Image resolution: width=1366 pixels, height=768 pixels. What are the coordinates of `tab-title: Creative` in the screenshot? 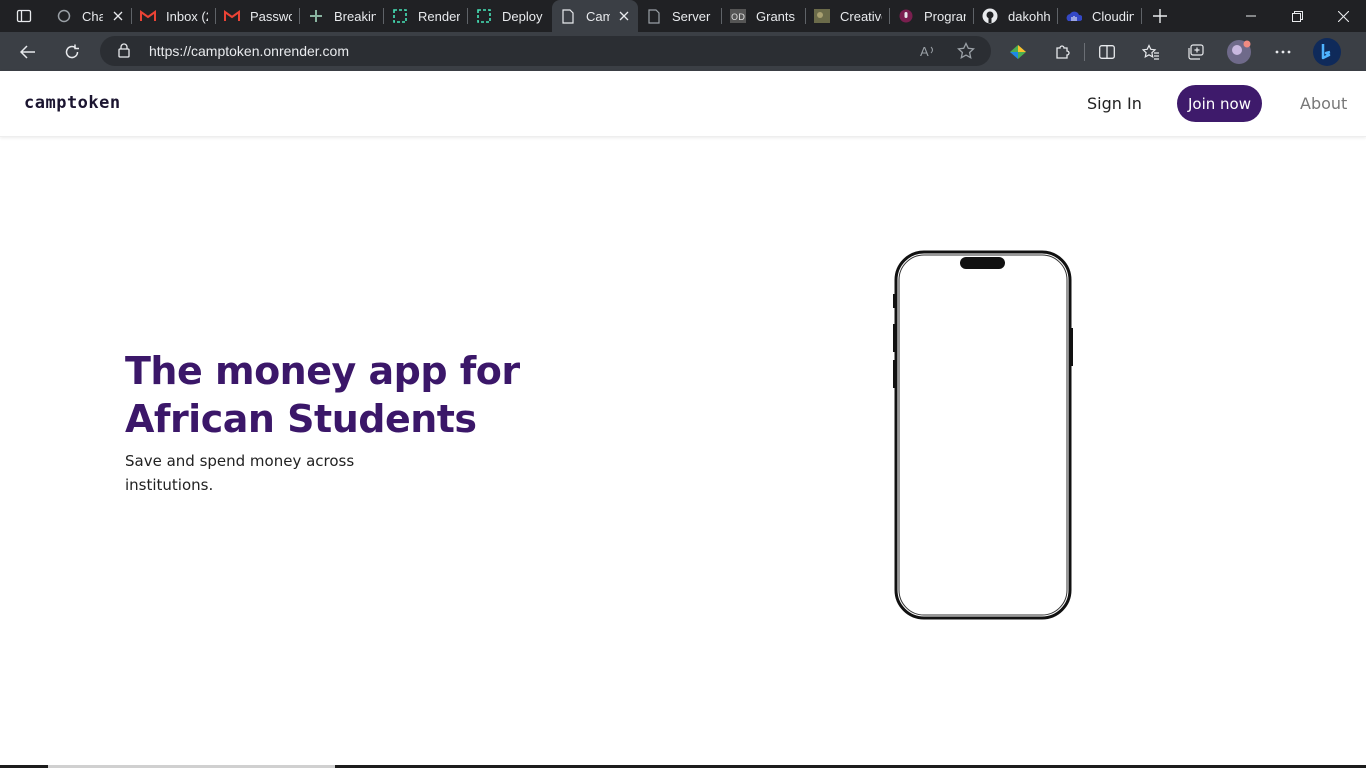 It's located at (861, 16).